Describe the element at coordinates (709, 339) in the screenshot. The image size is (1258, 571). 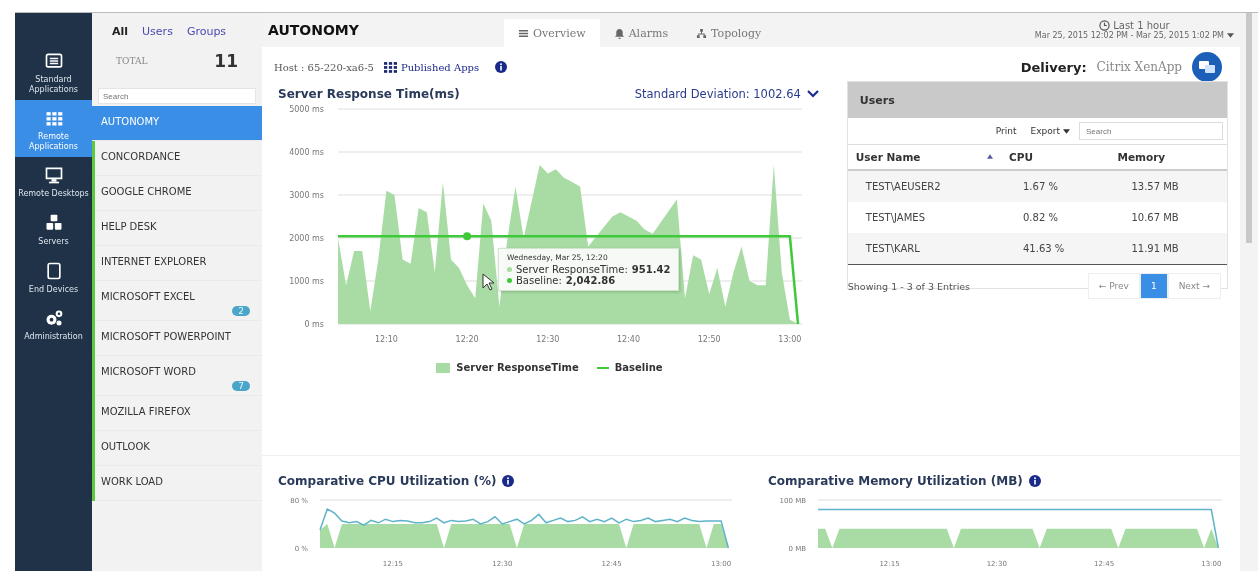
I see `axis-label: 12:50` at that location.